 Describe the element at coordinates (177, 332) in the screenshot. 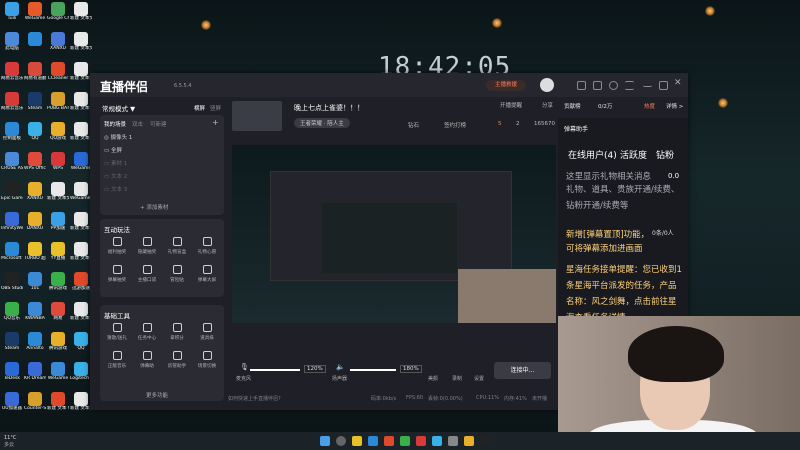

I see `tool-button: 拿积分` at that location.